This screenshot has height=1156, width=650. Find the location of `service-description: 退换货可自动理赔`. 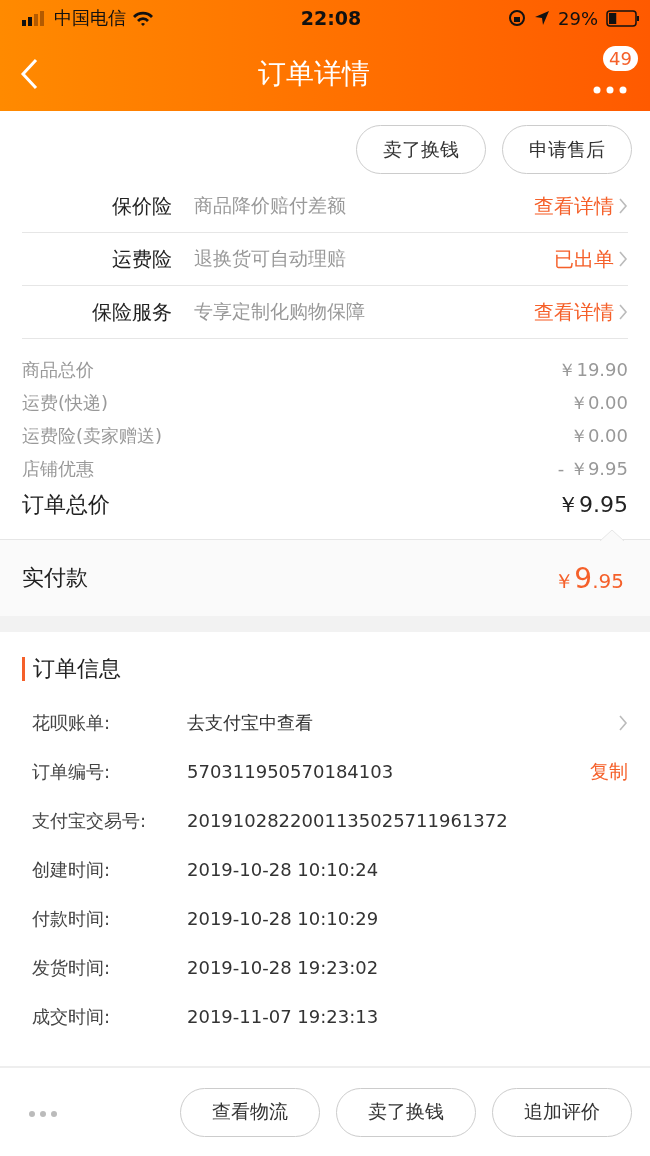

service-description: 退换货可自动理赔 is located at coordinates (270, 258).